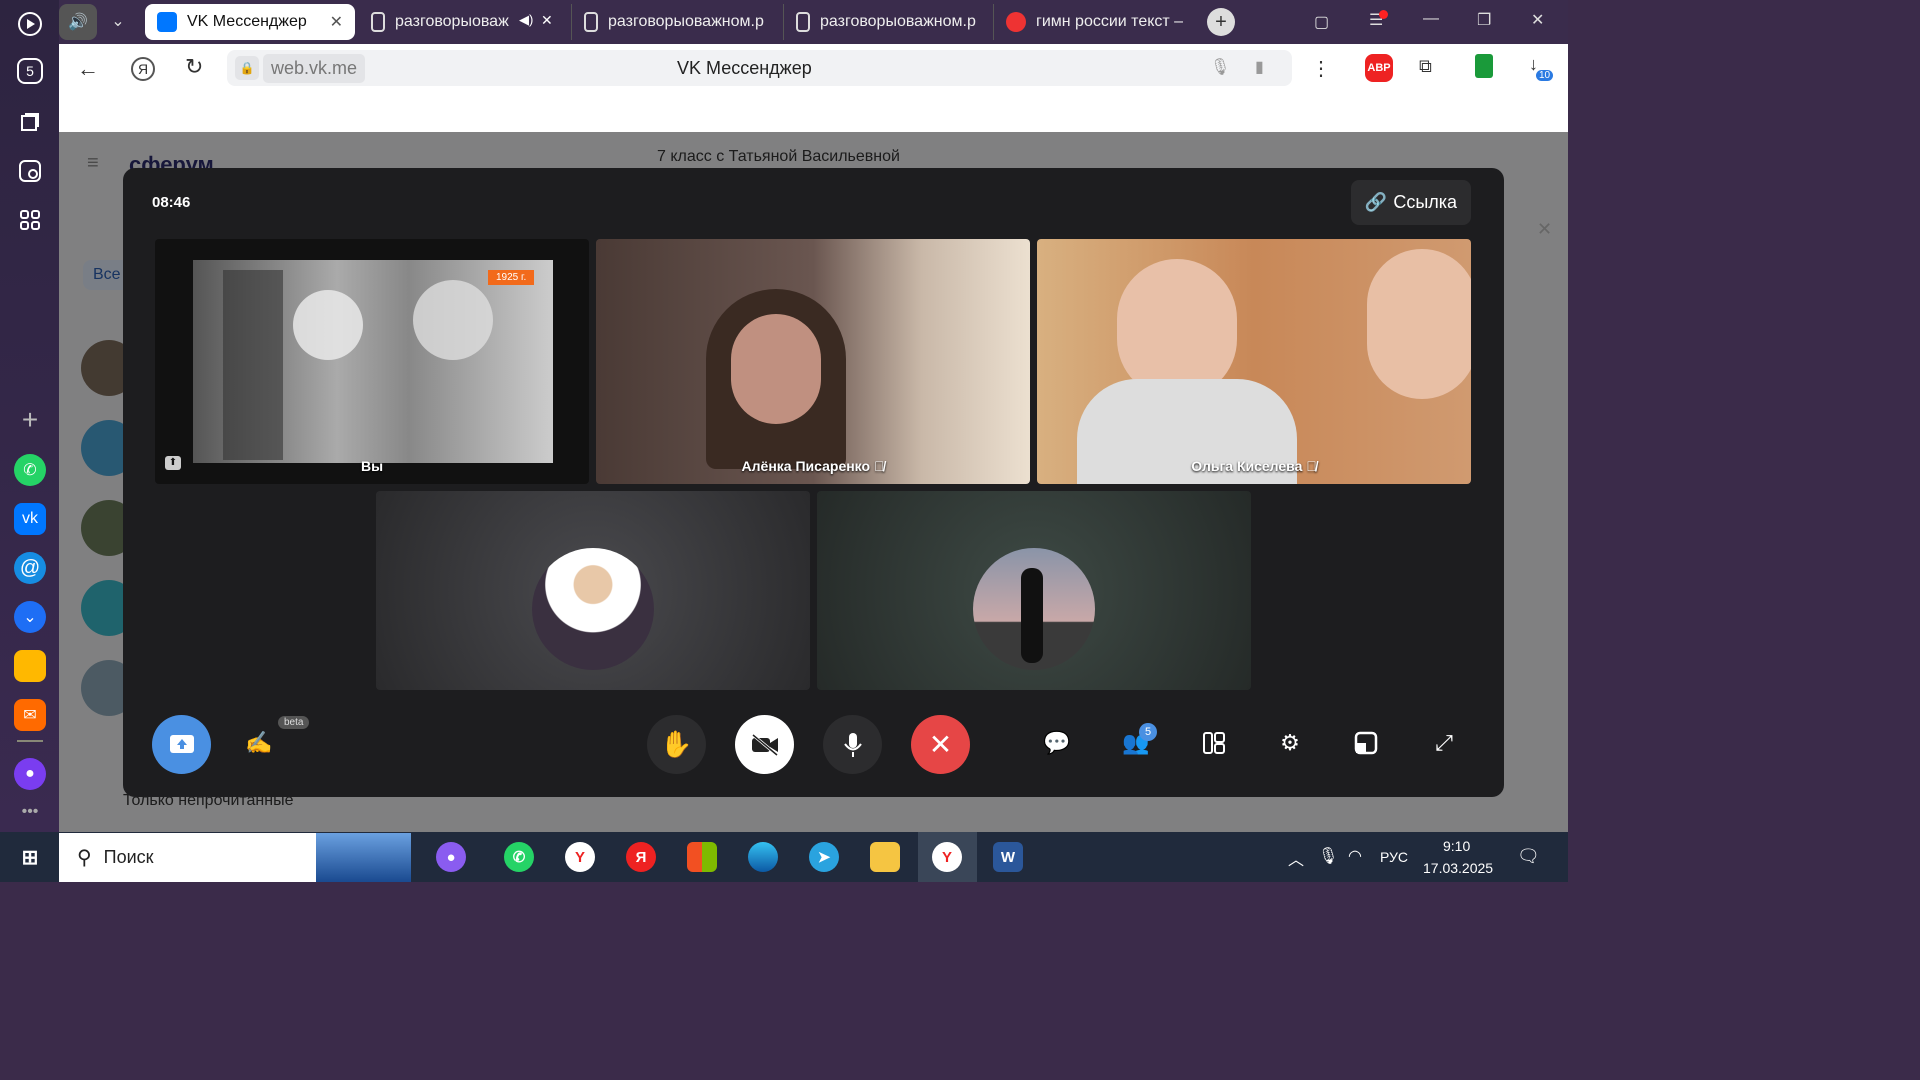  Describe the element at coordinates (1321, 22) in the screenshot. I see `bookmarks-icon: ▢` at that location.